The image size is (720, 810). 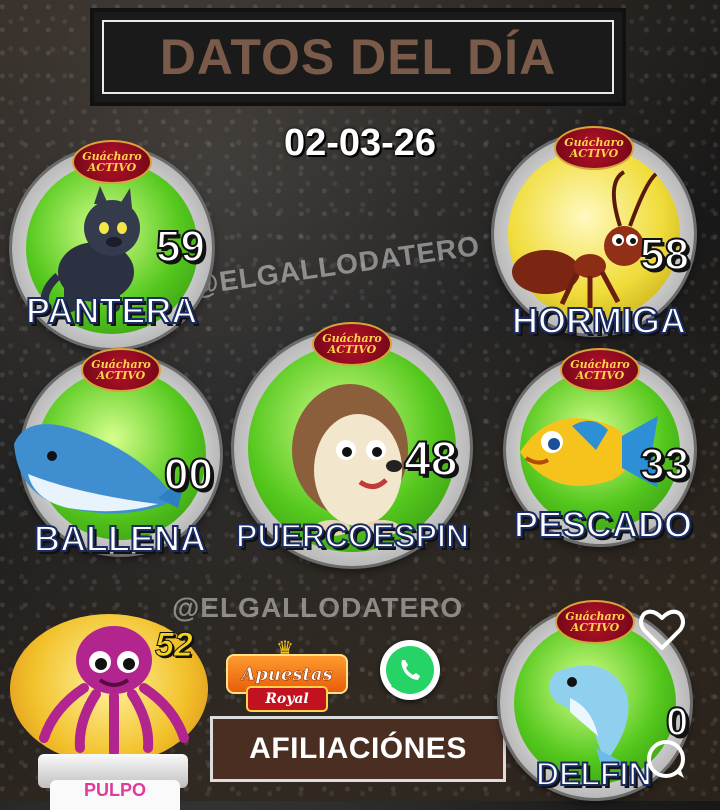 What do you see at coordinates (188, 474) in the screenshot?
I see `ballena-number: 00` at bounding box center [188, 474].